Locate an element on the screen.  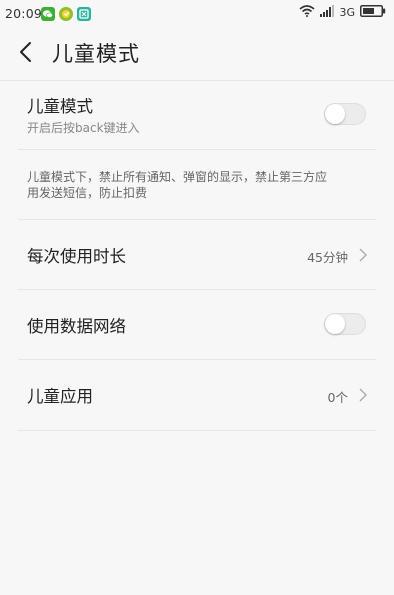
app-icon-teal is located at coordinates (84, 14).